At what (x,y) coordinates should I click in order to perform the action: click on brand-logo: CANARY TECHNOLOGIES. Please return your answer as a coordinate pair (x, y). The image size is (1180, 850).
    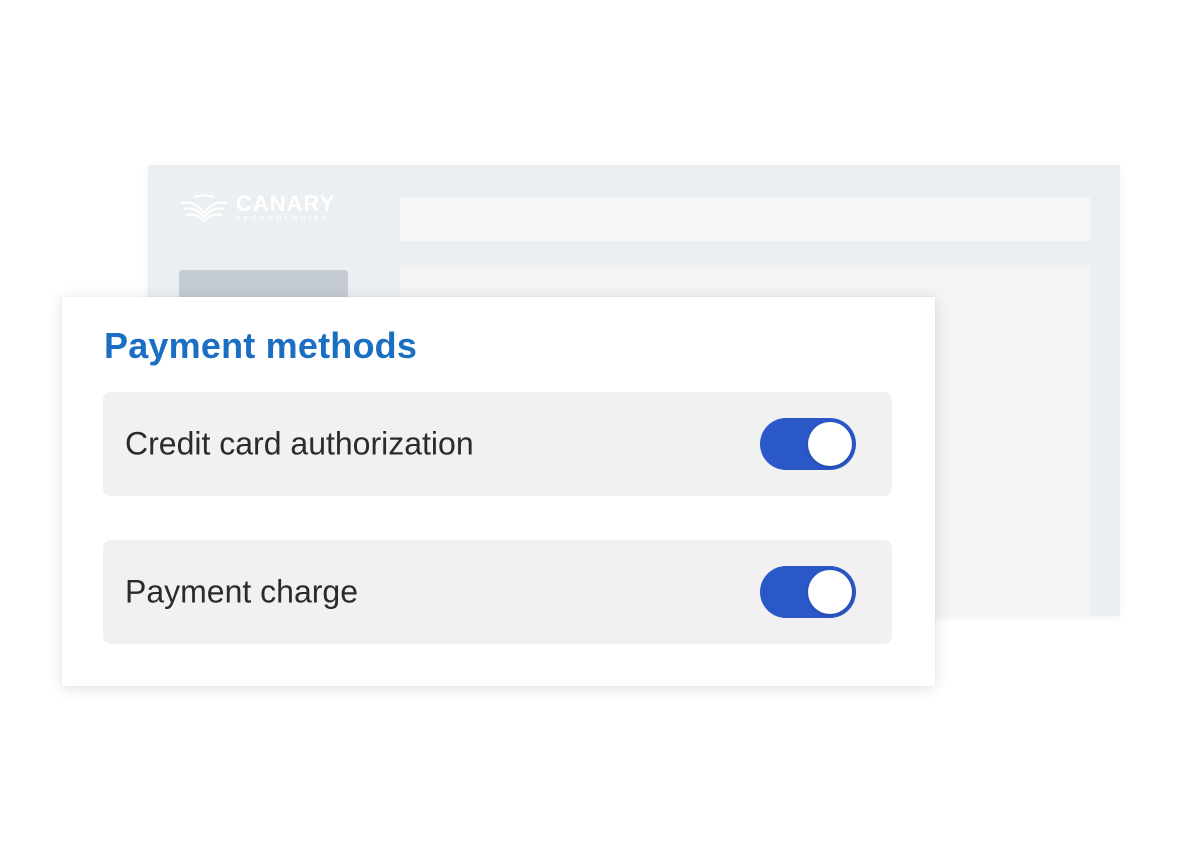
    Looking at the image, I should click on (257, 208).